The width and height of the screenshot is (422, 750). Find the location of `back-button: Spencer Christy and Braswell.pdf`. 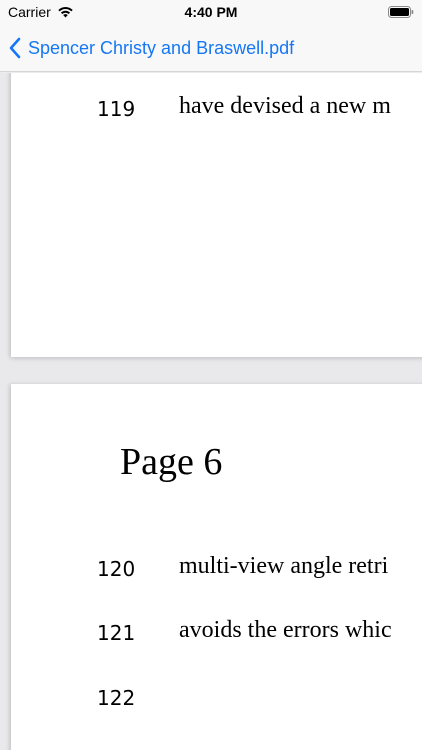

back-button: Spencer Christy and Braswell.pdf is located at coordinates (151, 48).